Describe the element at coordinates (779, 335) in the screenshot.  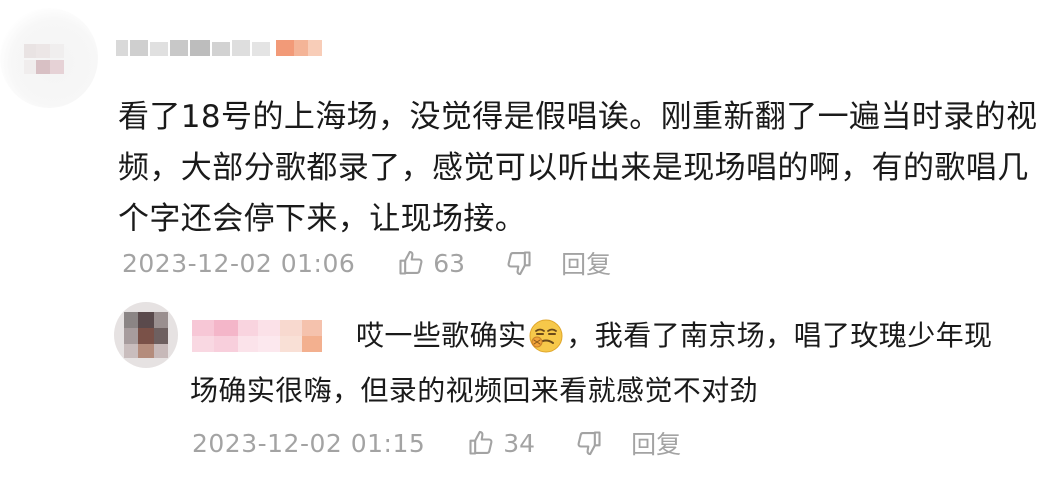
I see `reply-text-after-emoji: ，我看了南京场，唱了玫瑰少年现` at that location.